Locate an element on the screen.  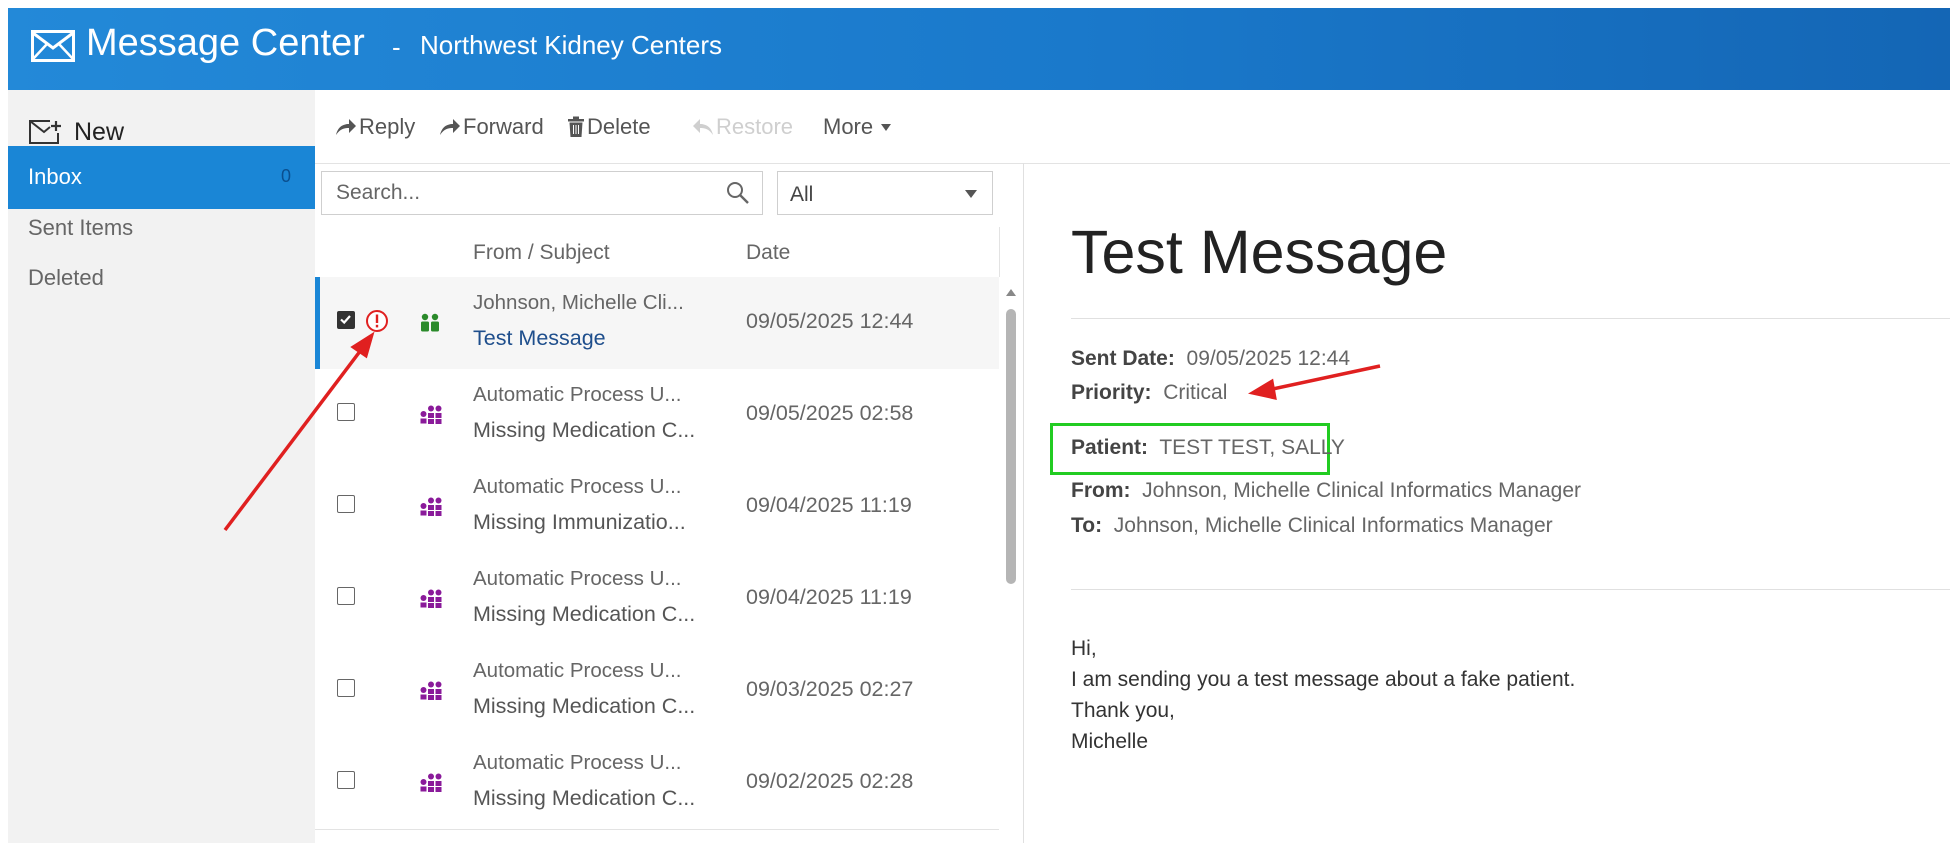
compose-mail-icon is located at coordinates (45, 132).